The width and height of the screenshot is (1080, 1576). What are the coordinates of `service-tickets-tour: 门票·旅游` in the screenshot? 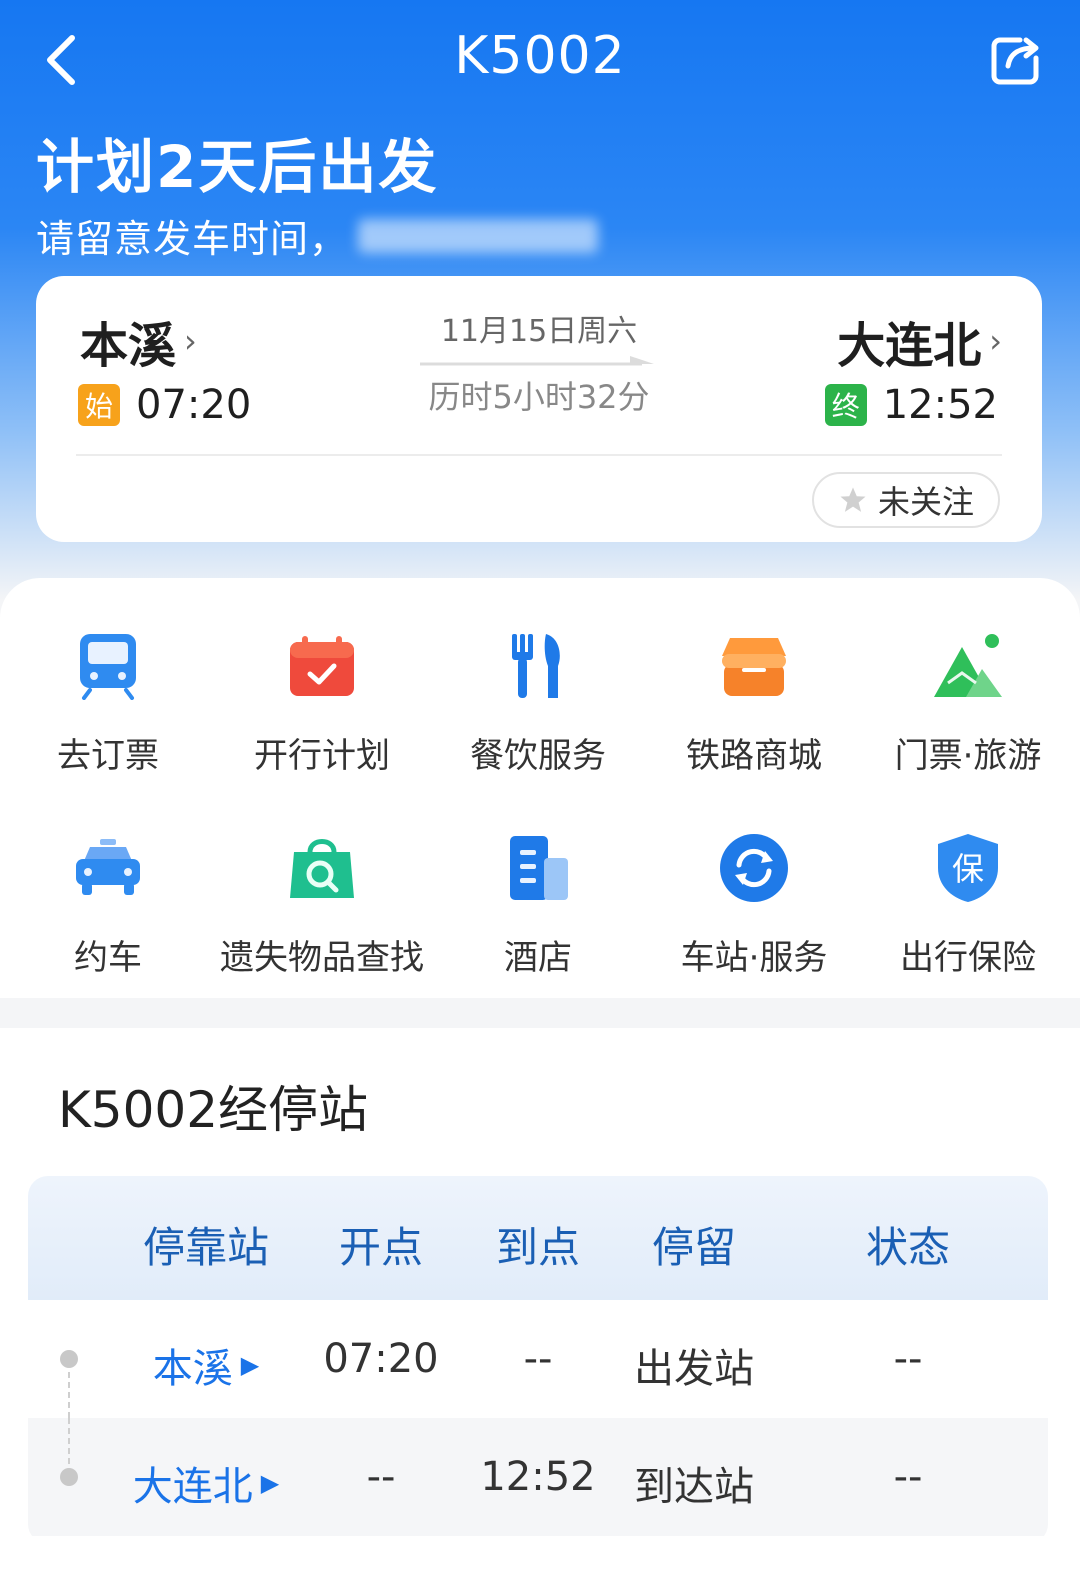 It's located at (968, 702).